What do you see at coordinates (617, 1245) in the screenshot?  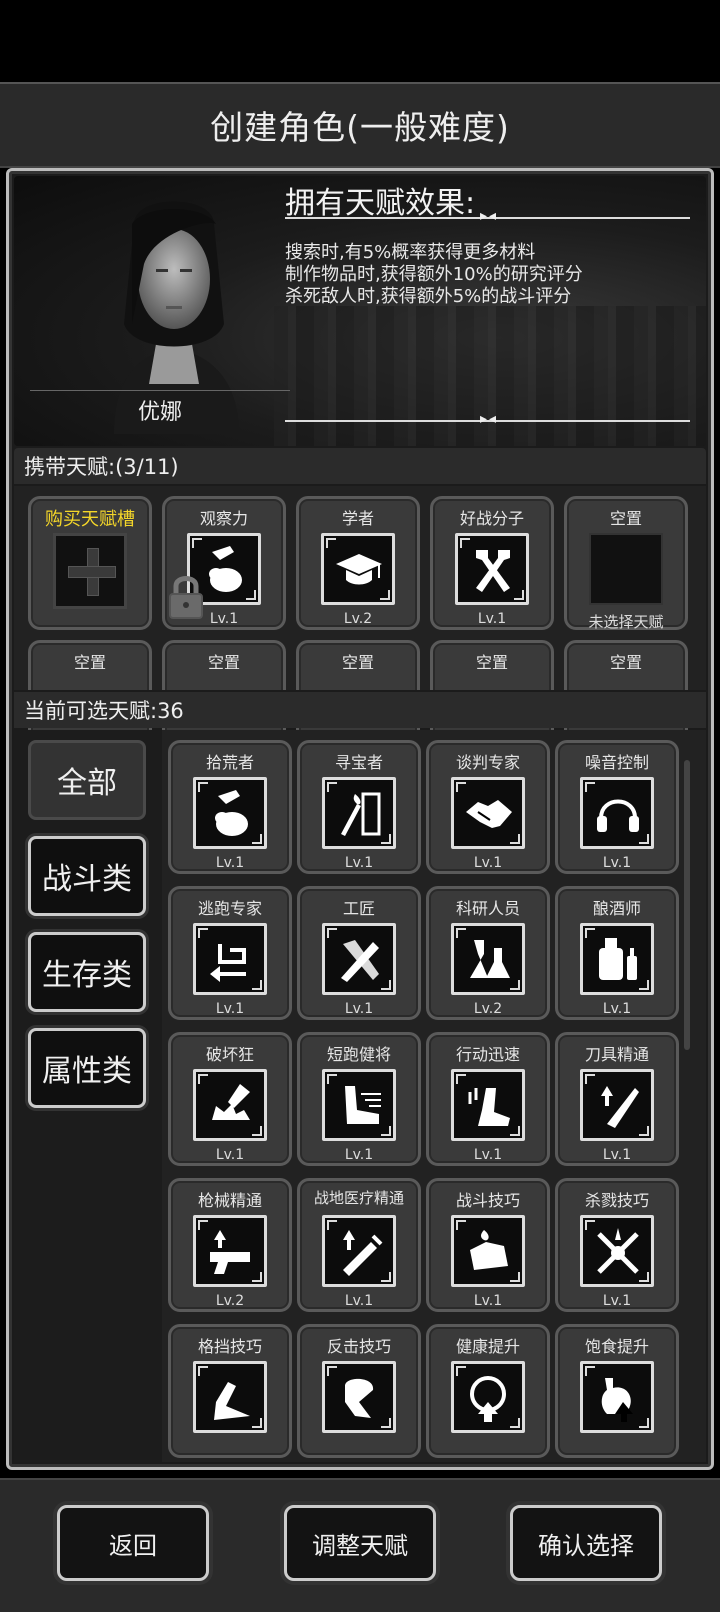 I see `talent-card: 杀戮技巧 Lv.1` at bounding box center [617, 1245].